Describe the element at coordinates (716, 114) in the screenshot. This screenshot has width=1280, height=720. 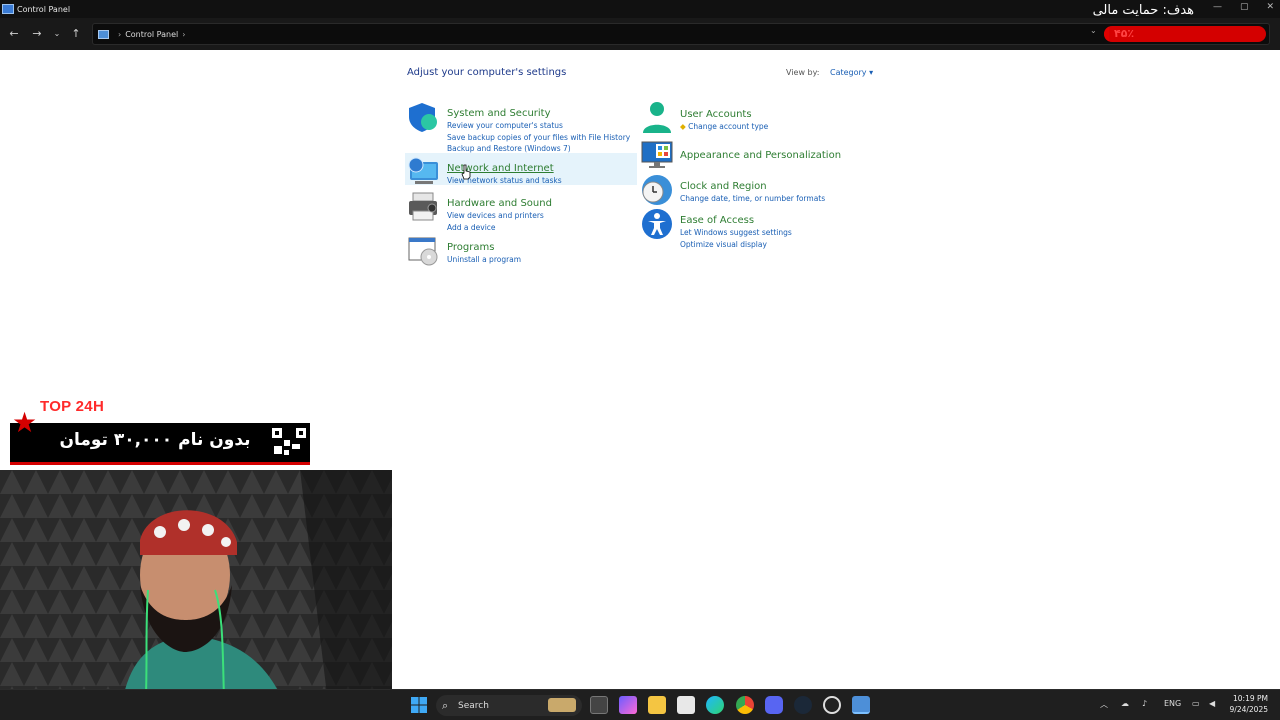
I see `user-accounts-title: User Accounts` at that location.